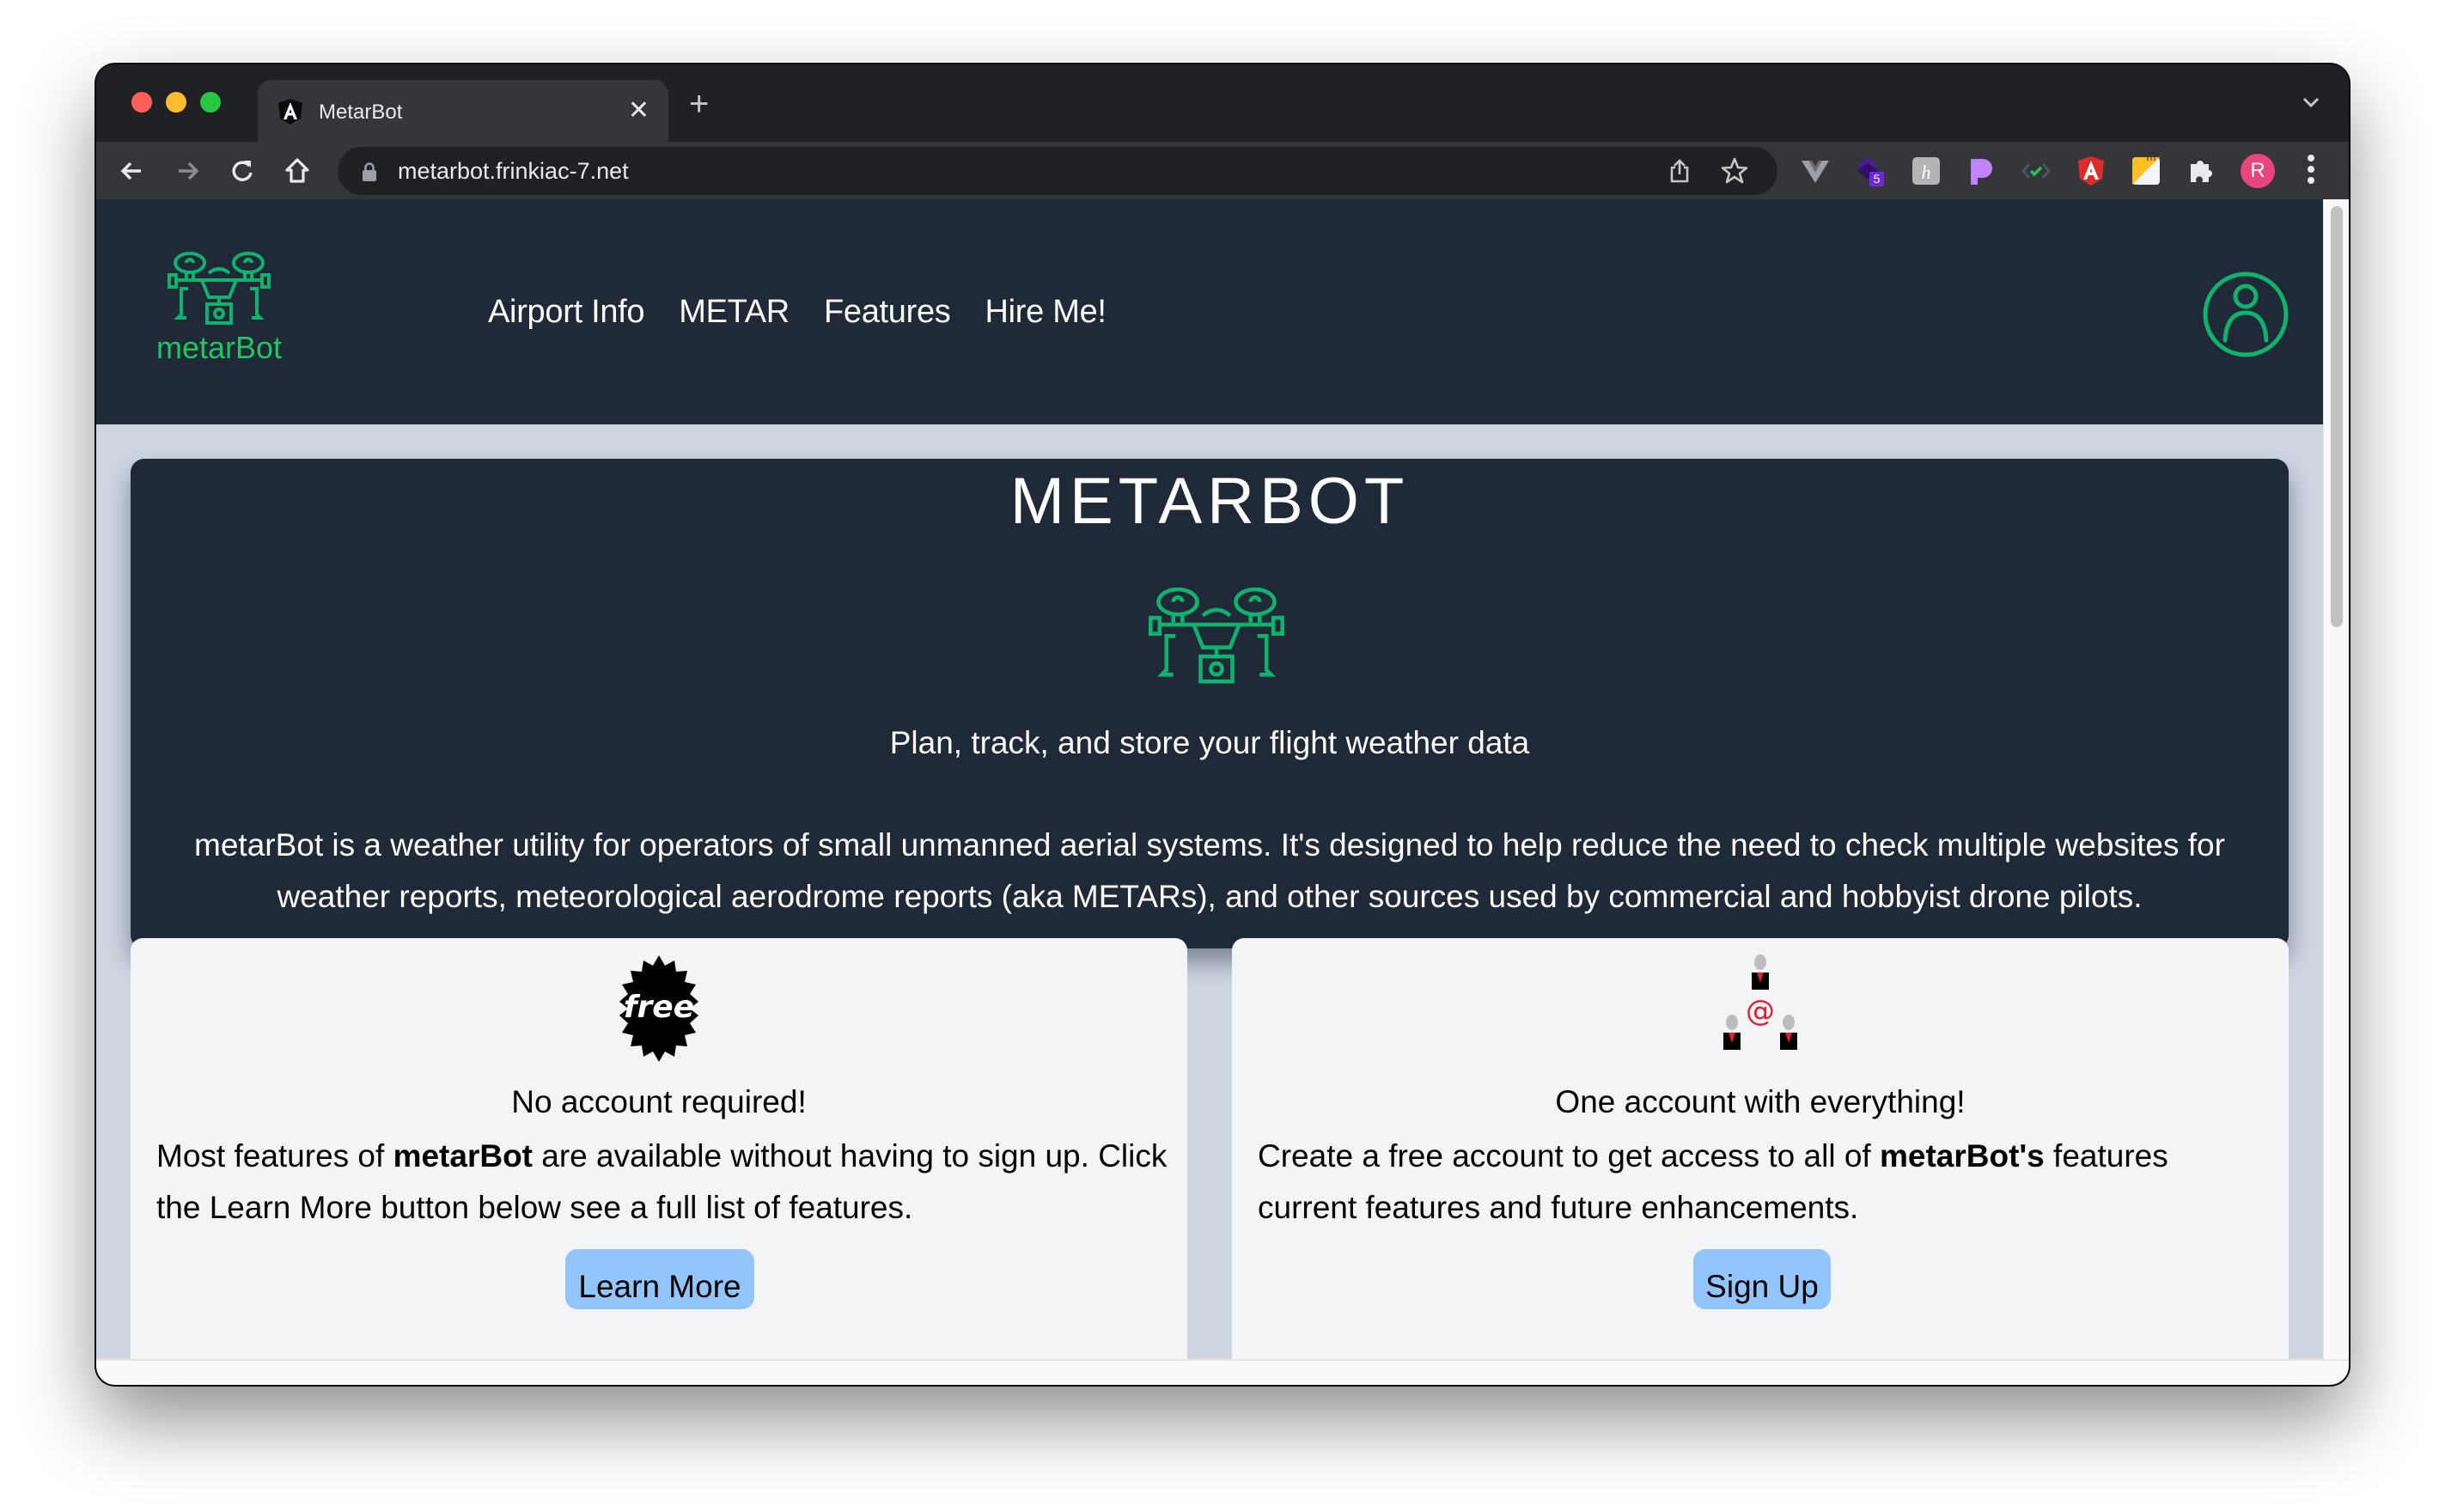 The image size is (2445, 1512). I want to click on brand-home-link: metarBot, so click(219, 308).